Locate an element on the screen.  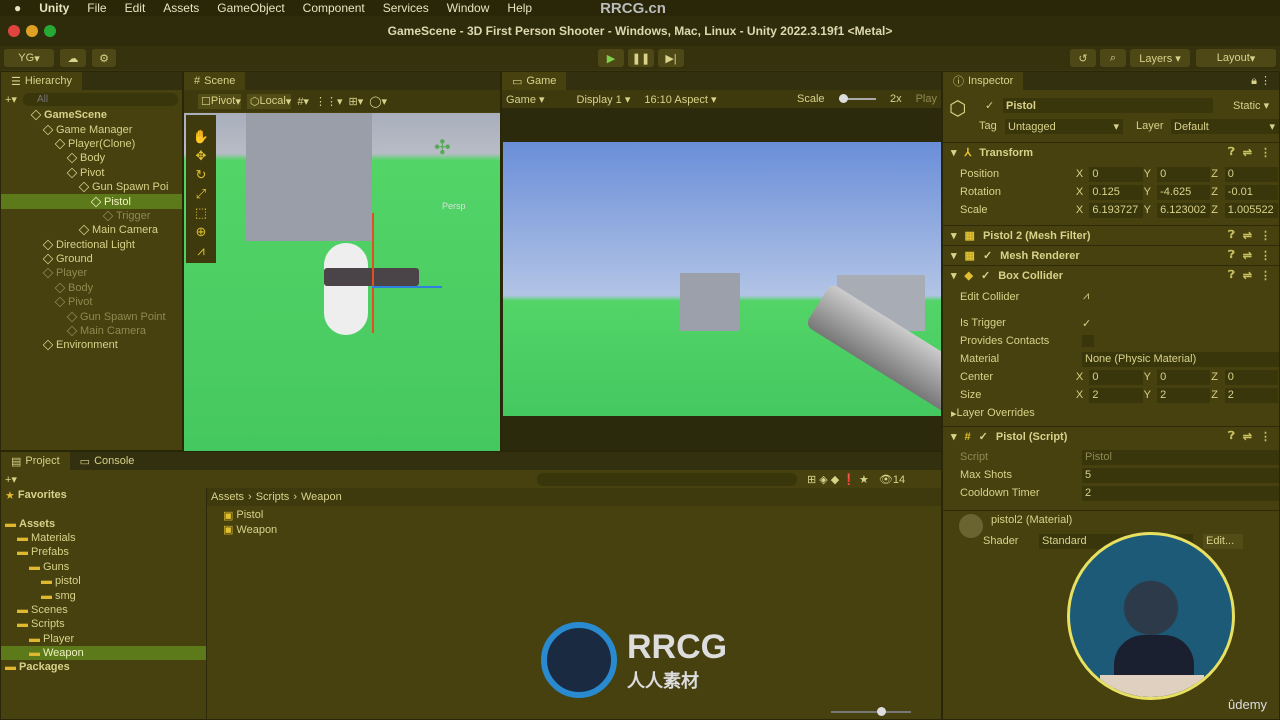
rotate-tool-icon: ↻ is located at coordinates (201, 175).